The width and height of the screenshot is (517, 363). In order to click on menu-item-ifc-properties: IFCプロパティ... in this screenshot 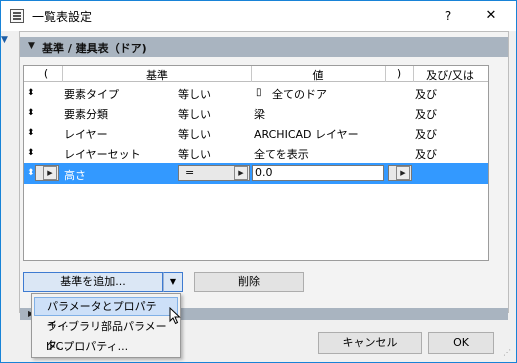, I will do `click(106, 346)`.